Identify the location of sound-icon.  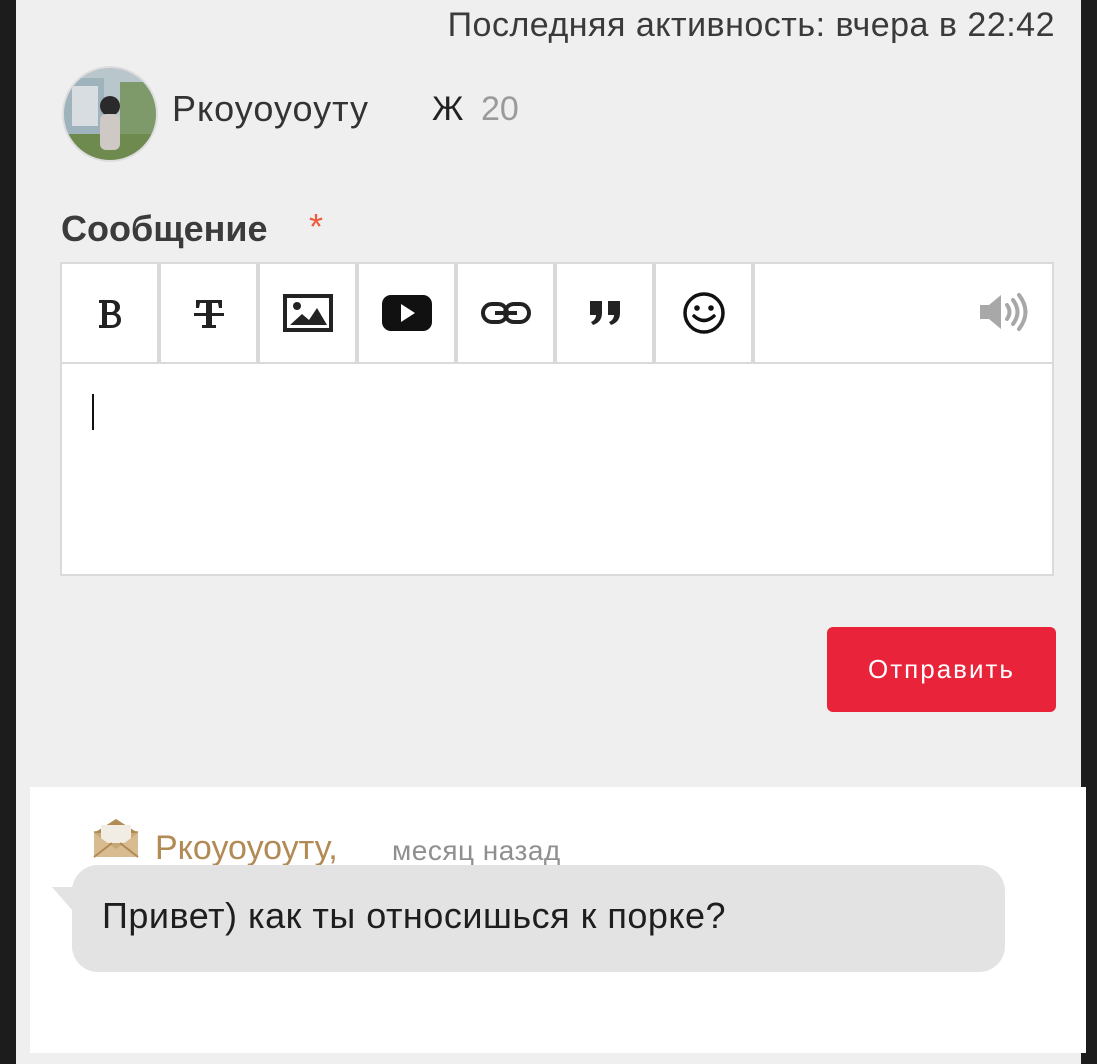
(1004, 312).